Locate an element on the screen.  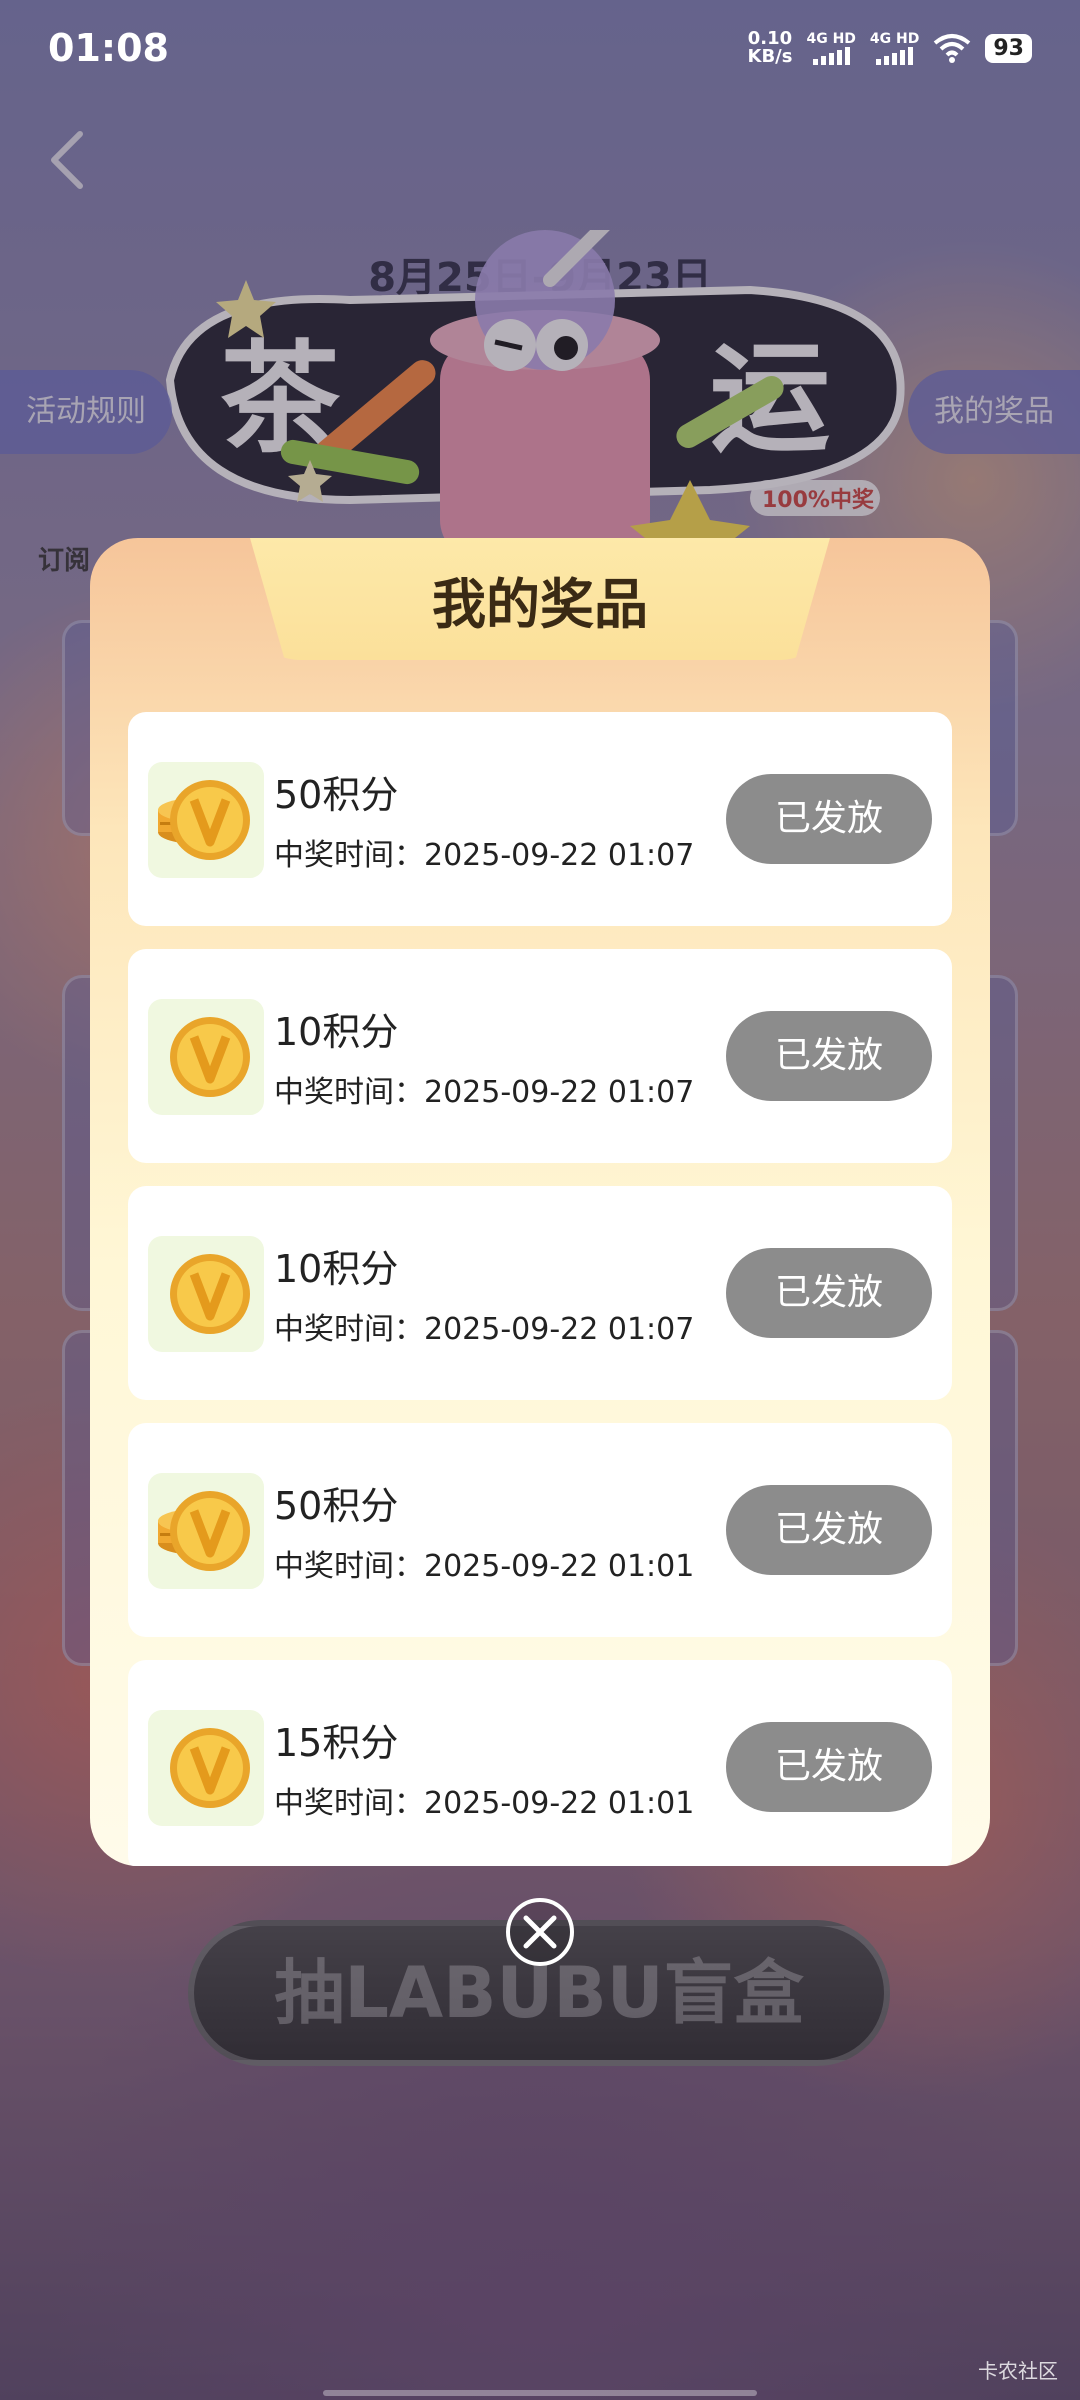
status-bar: 01:08 0.10 KB/s 4G HD 4G HD 93 is located at coordinates (540, 50).